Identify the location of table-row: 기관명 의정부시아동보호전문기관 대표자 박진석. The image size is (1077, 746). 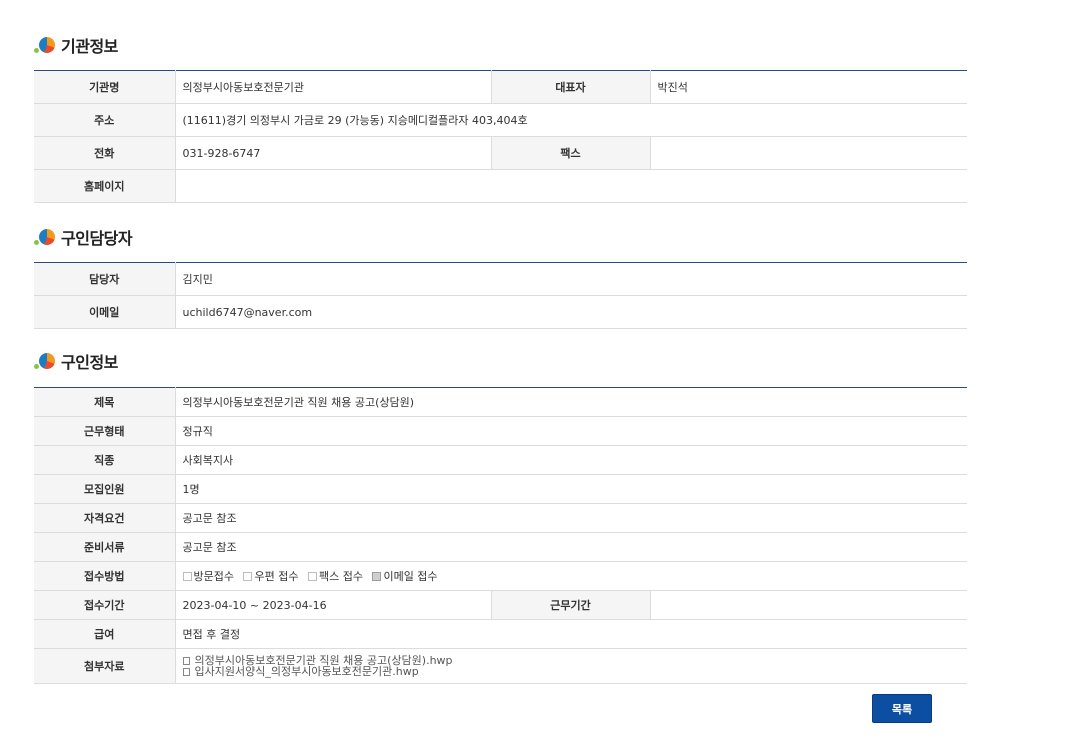
(500, 87).